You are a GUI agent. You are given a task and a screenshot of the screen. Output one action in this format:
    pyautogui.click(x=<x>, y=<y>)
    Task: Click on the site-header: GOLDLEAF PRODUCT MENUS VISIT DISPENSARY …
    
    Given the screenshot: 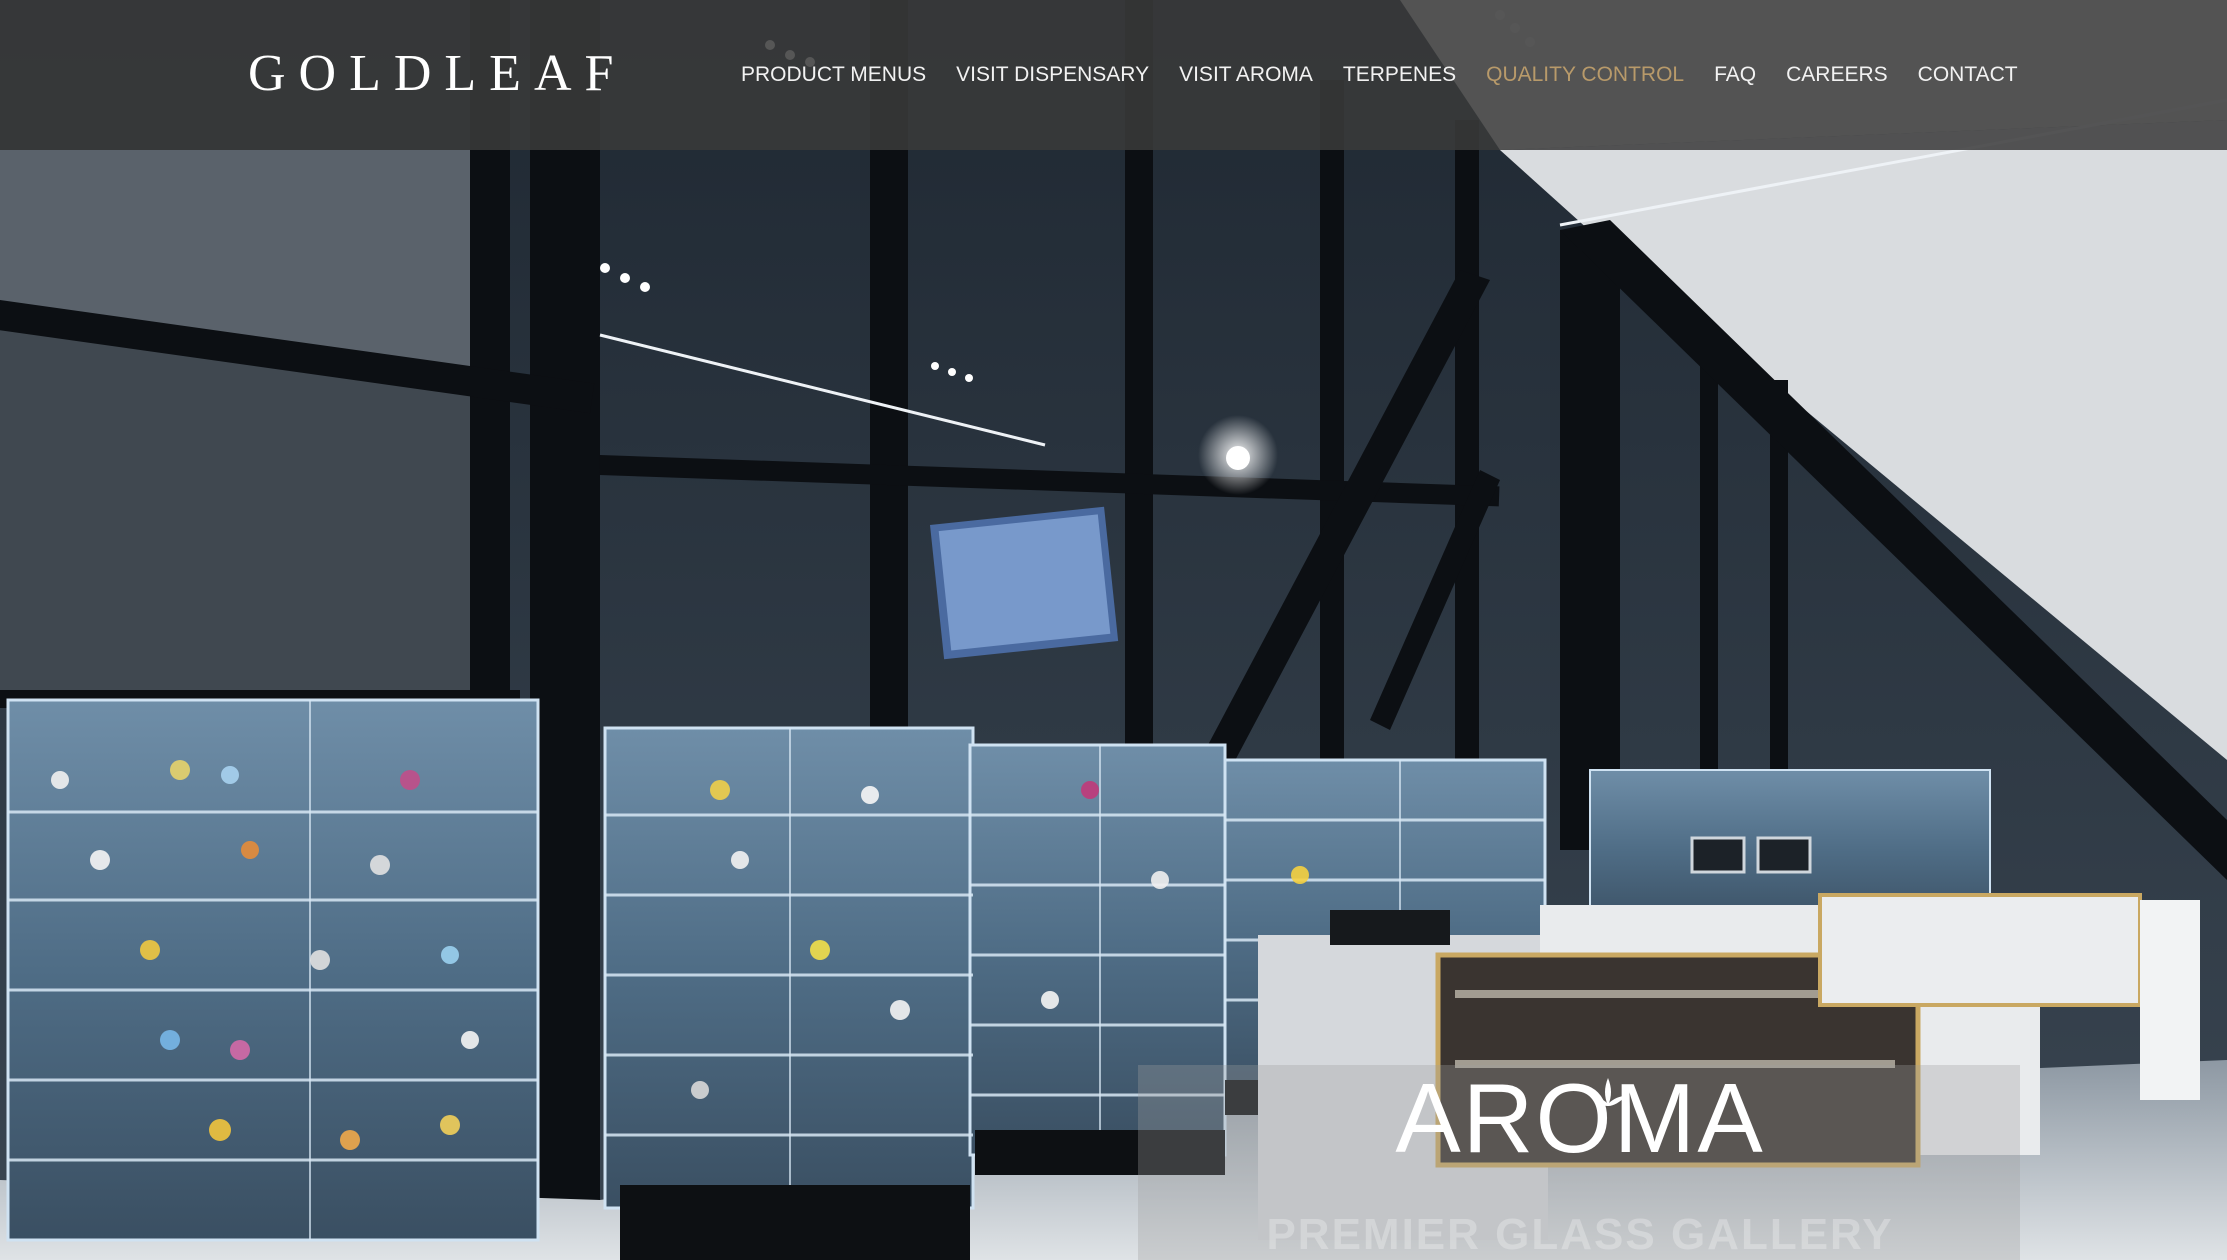 What is the action you would take?
    pyautogui.click(x=1113, y=75)
    